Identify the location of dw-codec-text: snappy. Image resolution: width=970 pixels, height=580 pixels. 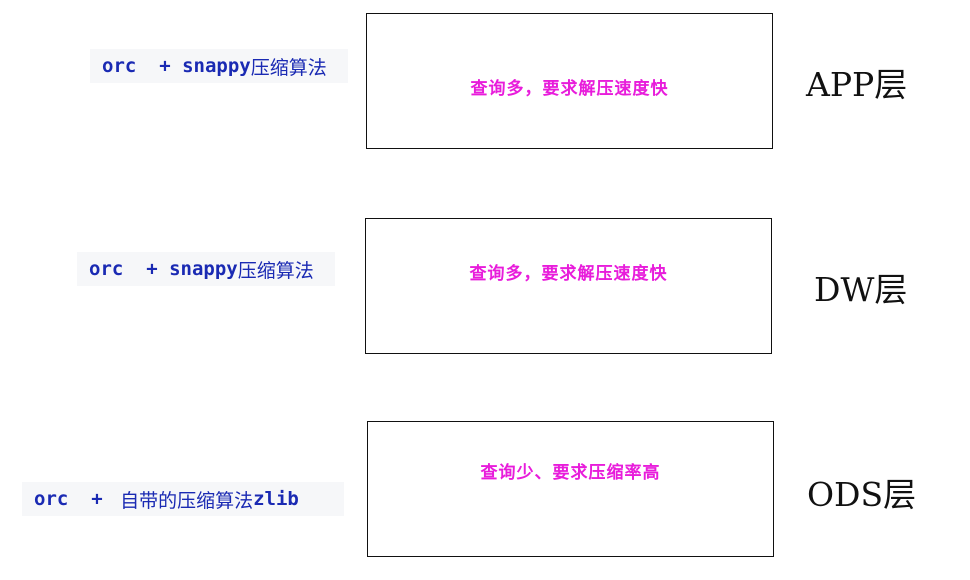
(203, 269).